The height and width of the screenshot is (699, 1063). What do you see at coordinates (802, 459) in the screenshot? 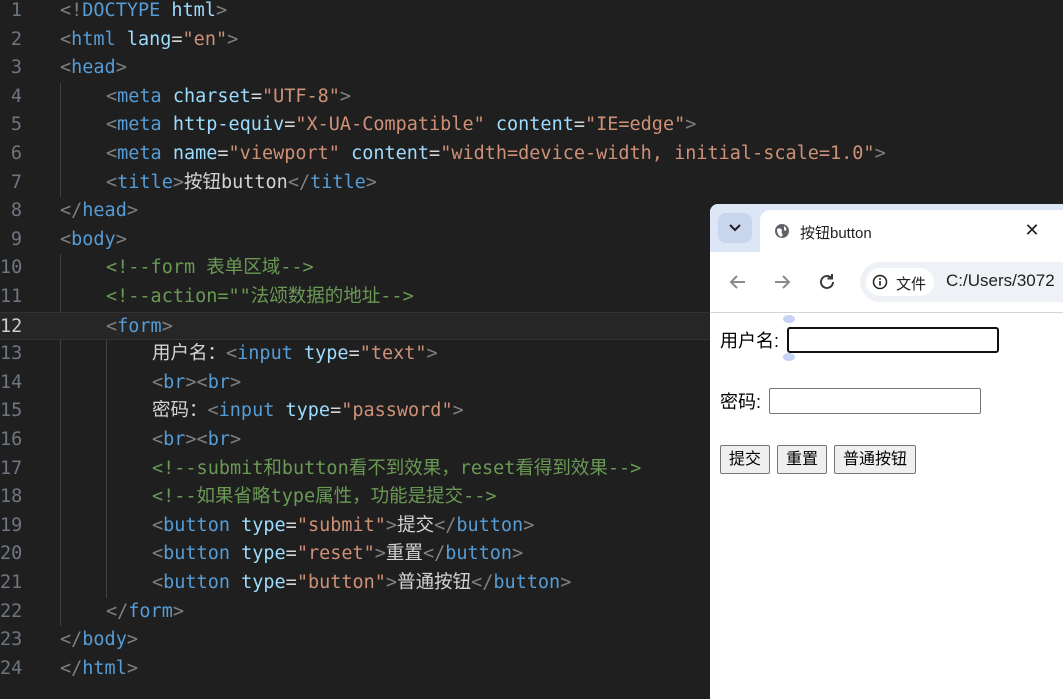
I see `reset-button: 重置` at bounding box center [802, 459].